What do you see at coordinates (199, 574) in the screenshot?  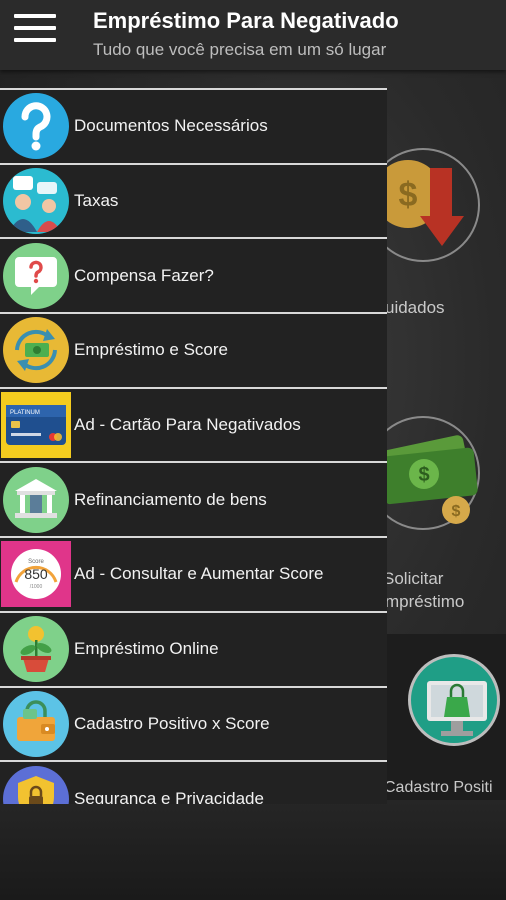 I see `menu-item-label: Ad - Consultar e Aumentar Score` at bounding box center [199, 574].